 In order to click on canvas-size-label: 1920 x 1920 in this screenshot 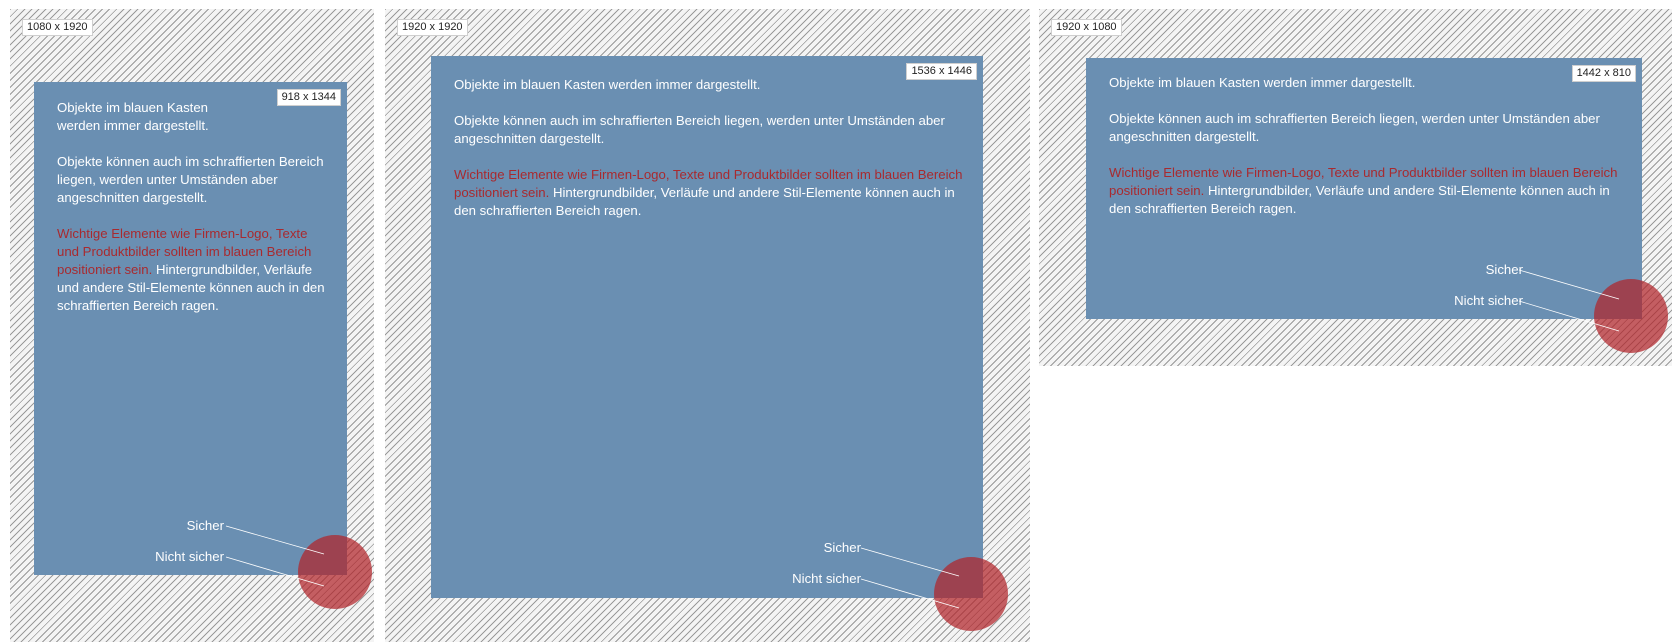, I will do `click(432, 27)`.